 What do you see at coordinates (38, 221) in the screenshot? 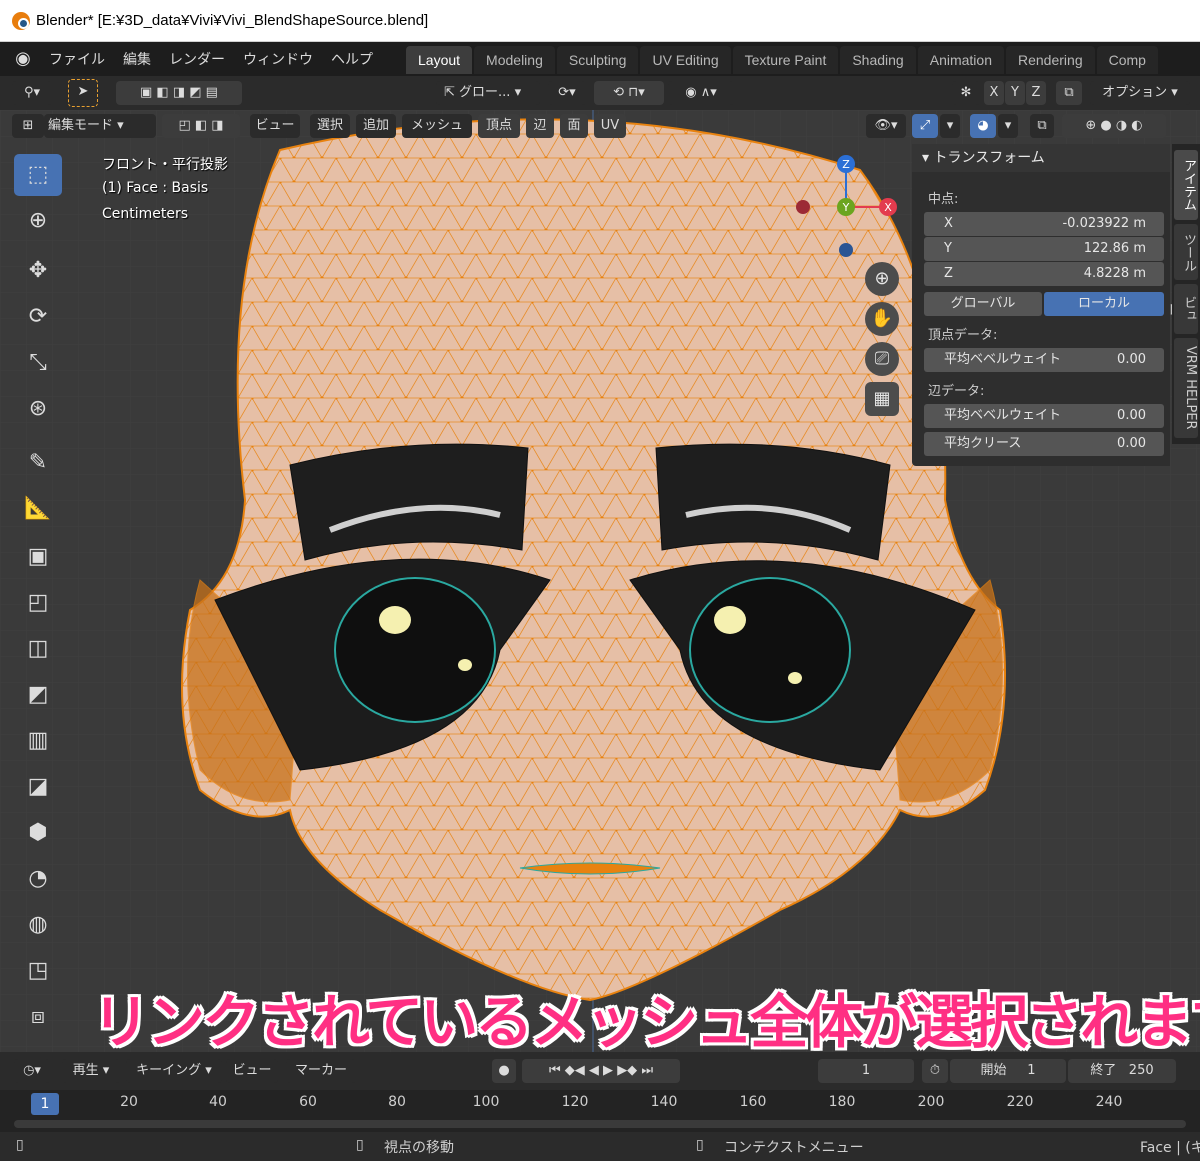
I see `cursor-tool-icon: ⊕` at bounding box center [38, 221].